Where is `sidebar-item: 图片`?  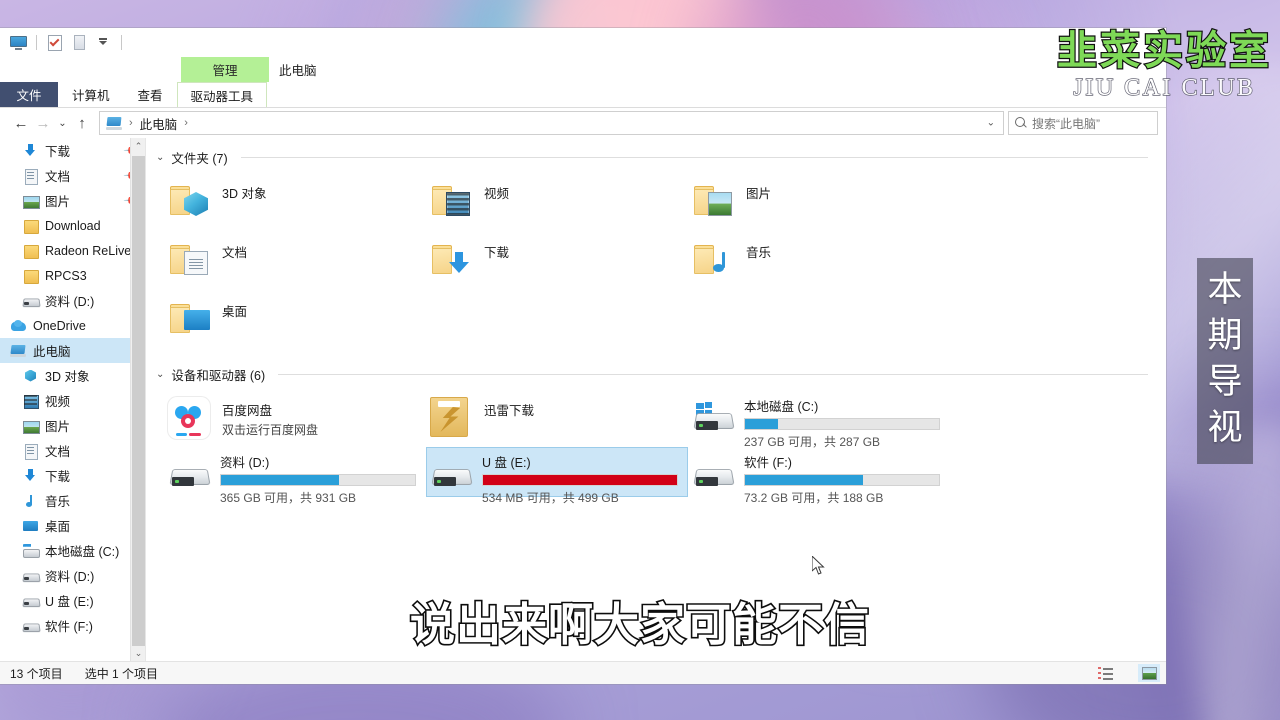
sidebar-item: 图片 is located at coordinates (72, 425).